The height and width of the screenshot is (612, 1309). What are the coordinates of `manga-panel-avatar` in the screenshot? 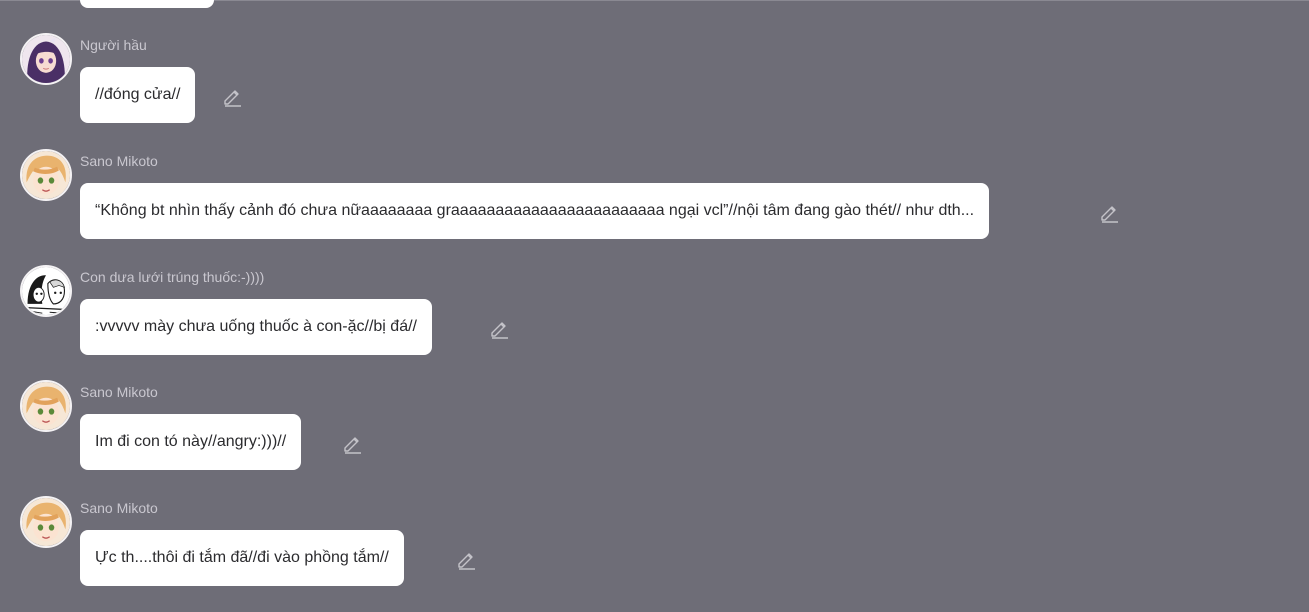 It's located at (46, 291).